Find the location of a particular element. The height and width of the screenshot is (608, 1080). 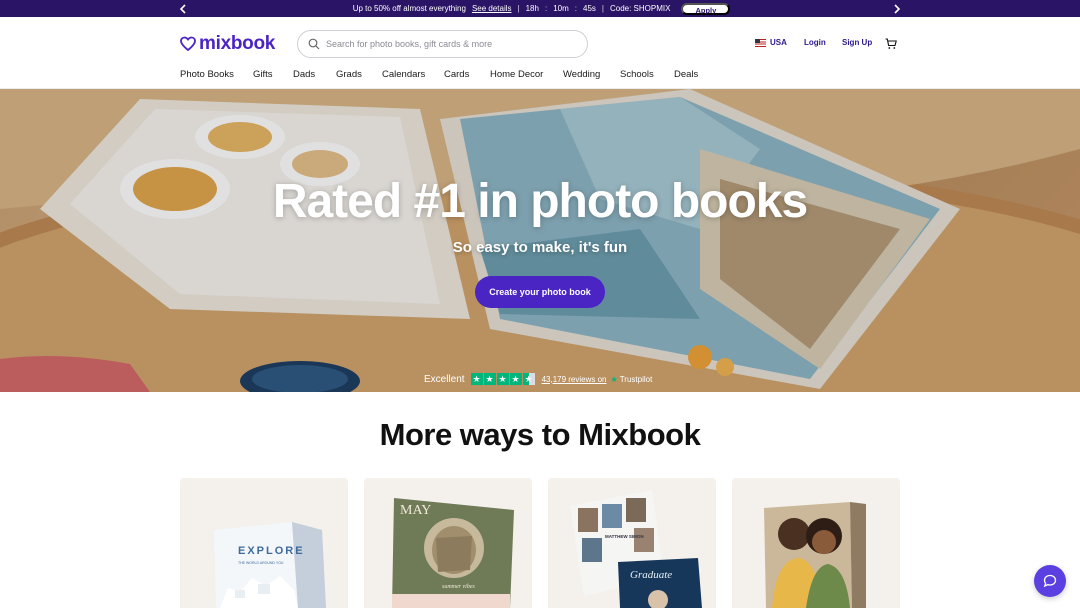

promo-next-arrow-icon is located at coordinates (897, 8).